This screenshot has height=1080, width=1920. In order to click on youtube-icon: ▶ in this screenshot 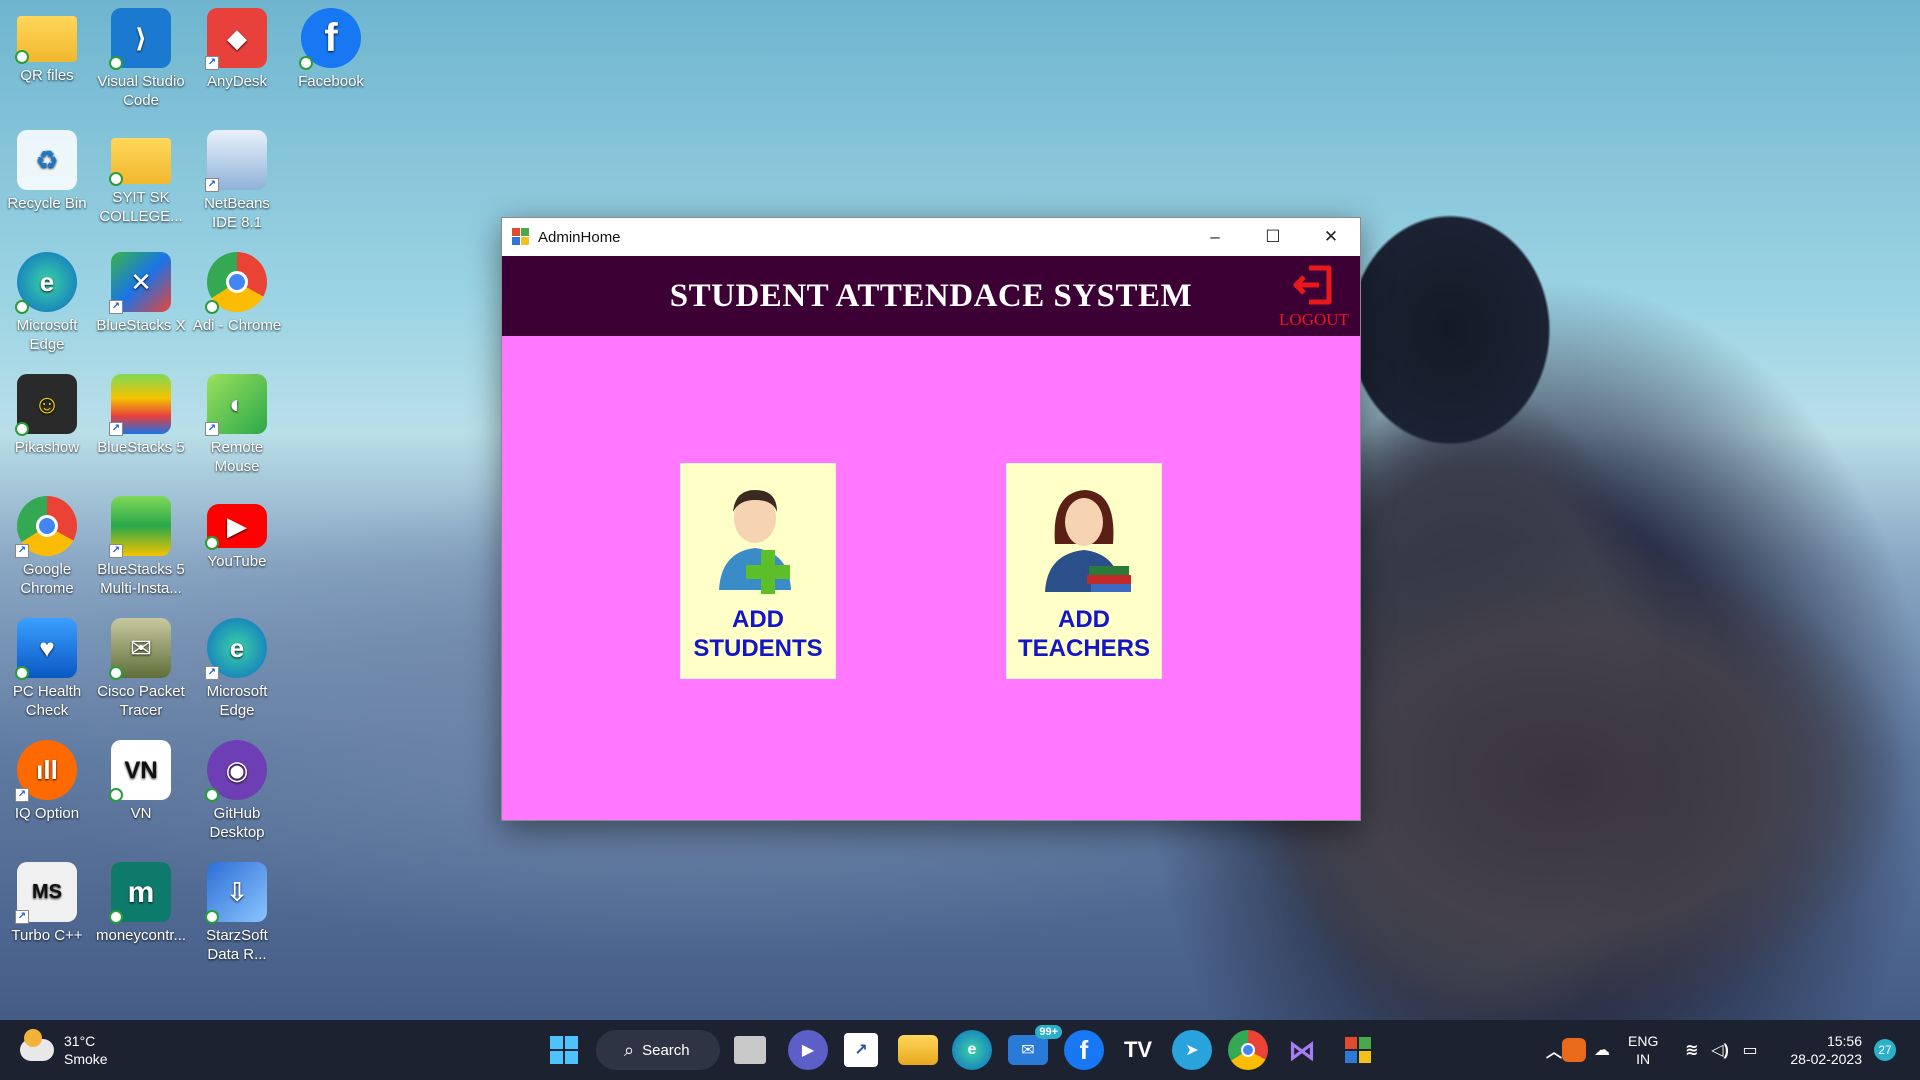, I will do `click(236, 527)`.